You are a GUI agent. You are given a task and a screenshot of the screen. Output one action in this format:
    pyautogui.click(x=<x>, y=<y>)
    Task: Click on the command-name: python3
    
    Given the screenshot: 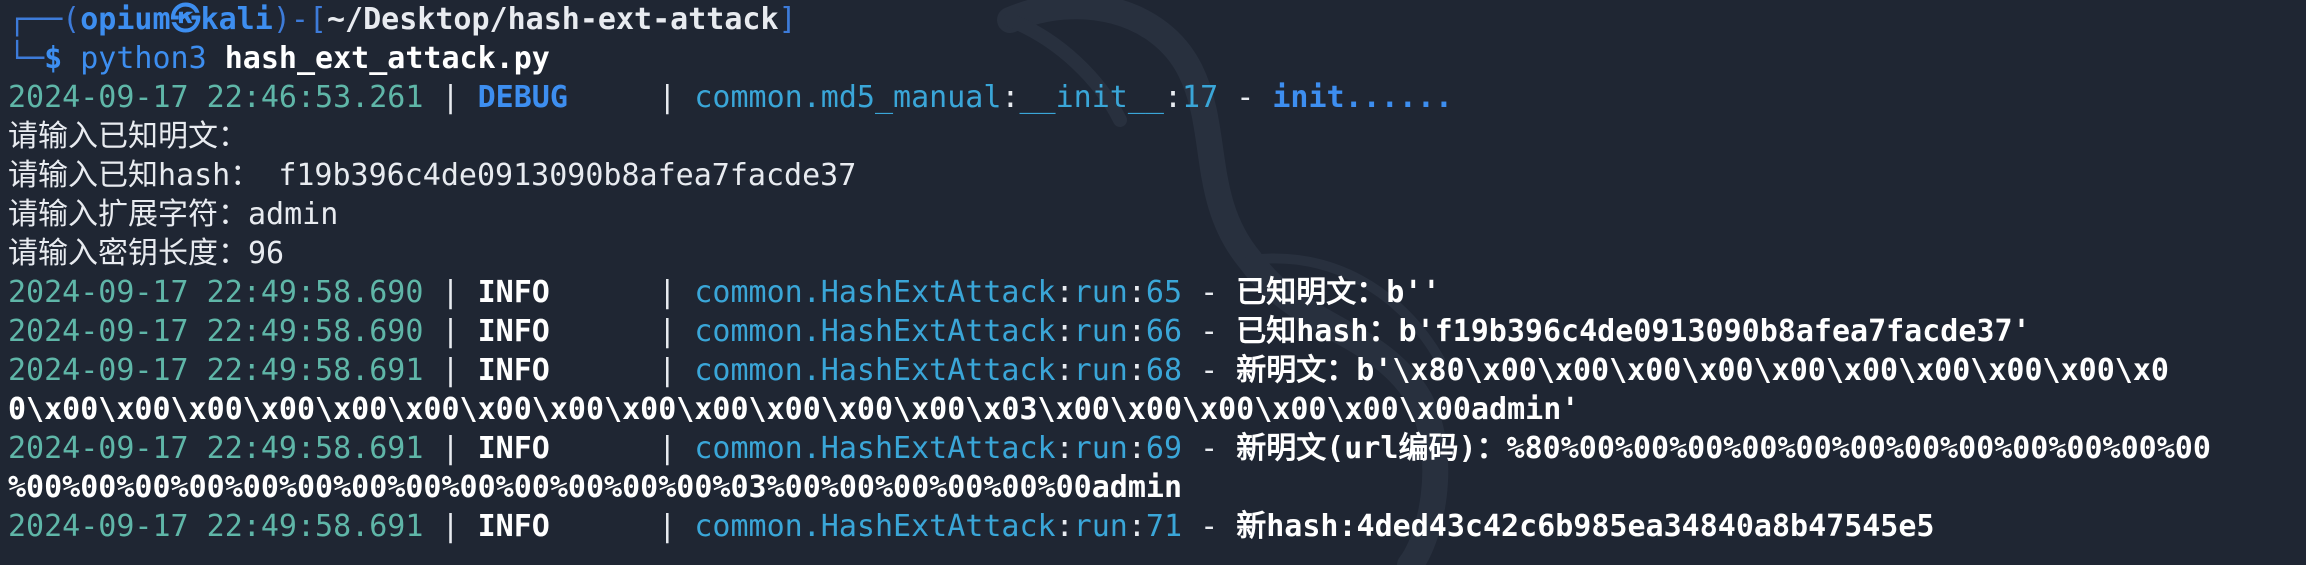 What is the action you would take?
    pyautogui.click(x=143, y=58)
    